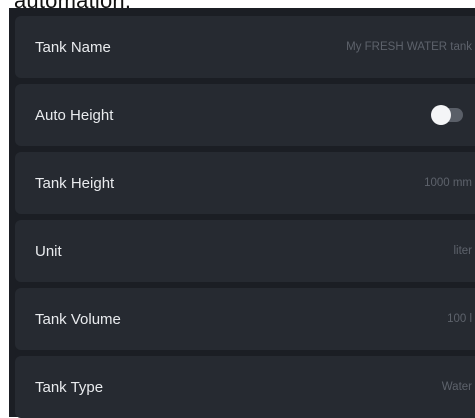  I want to click on setting-row-tank-type: Tank Type Water, so click(245, 387).